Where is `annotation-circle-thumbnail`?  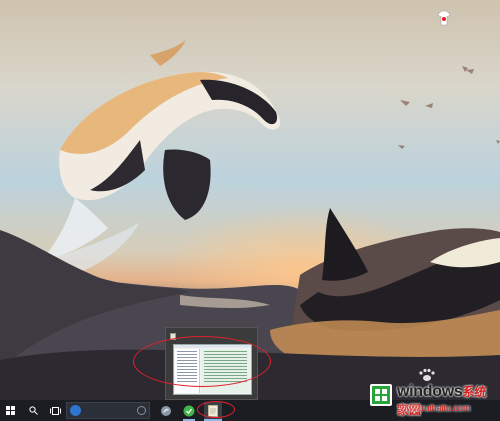 annotation-circle-thumbnail is located at coordinates (202, 361).